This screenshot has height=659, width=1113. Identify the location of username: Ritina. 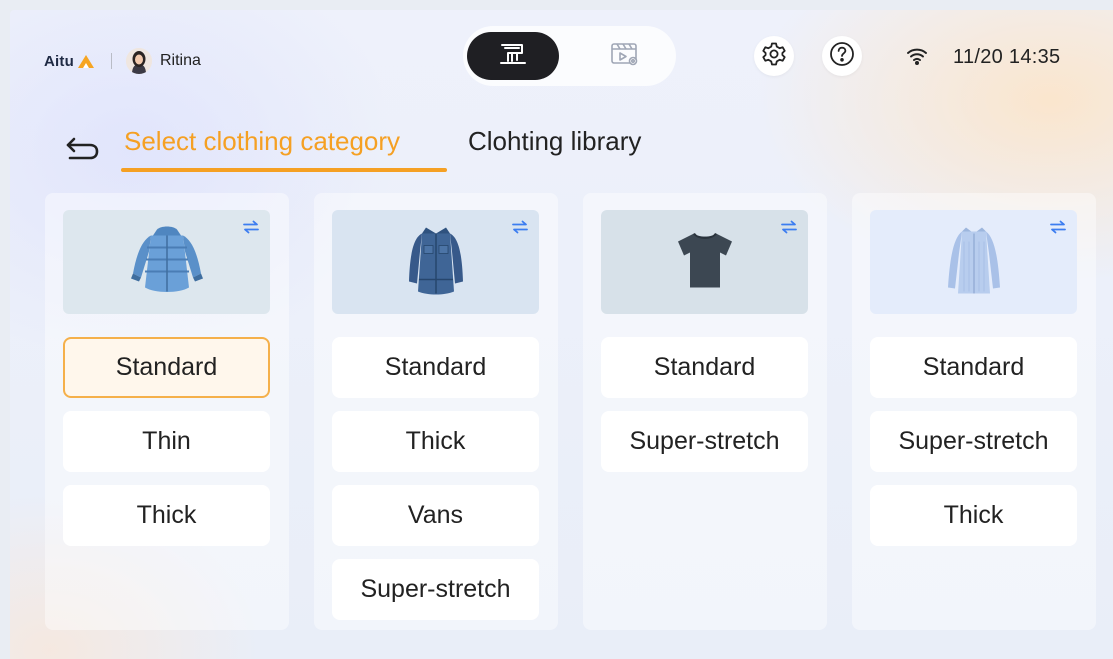
(180, 60).